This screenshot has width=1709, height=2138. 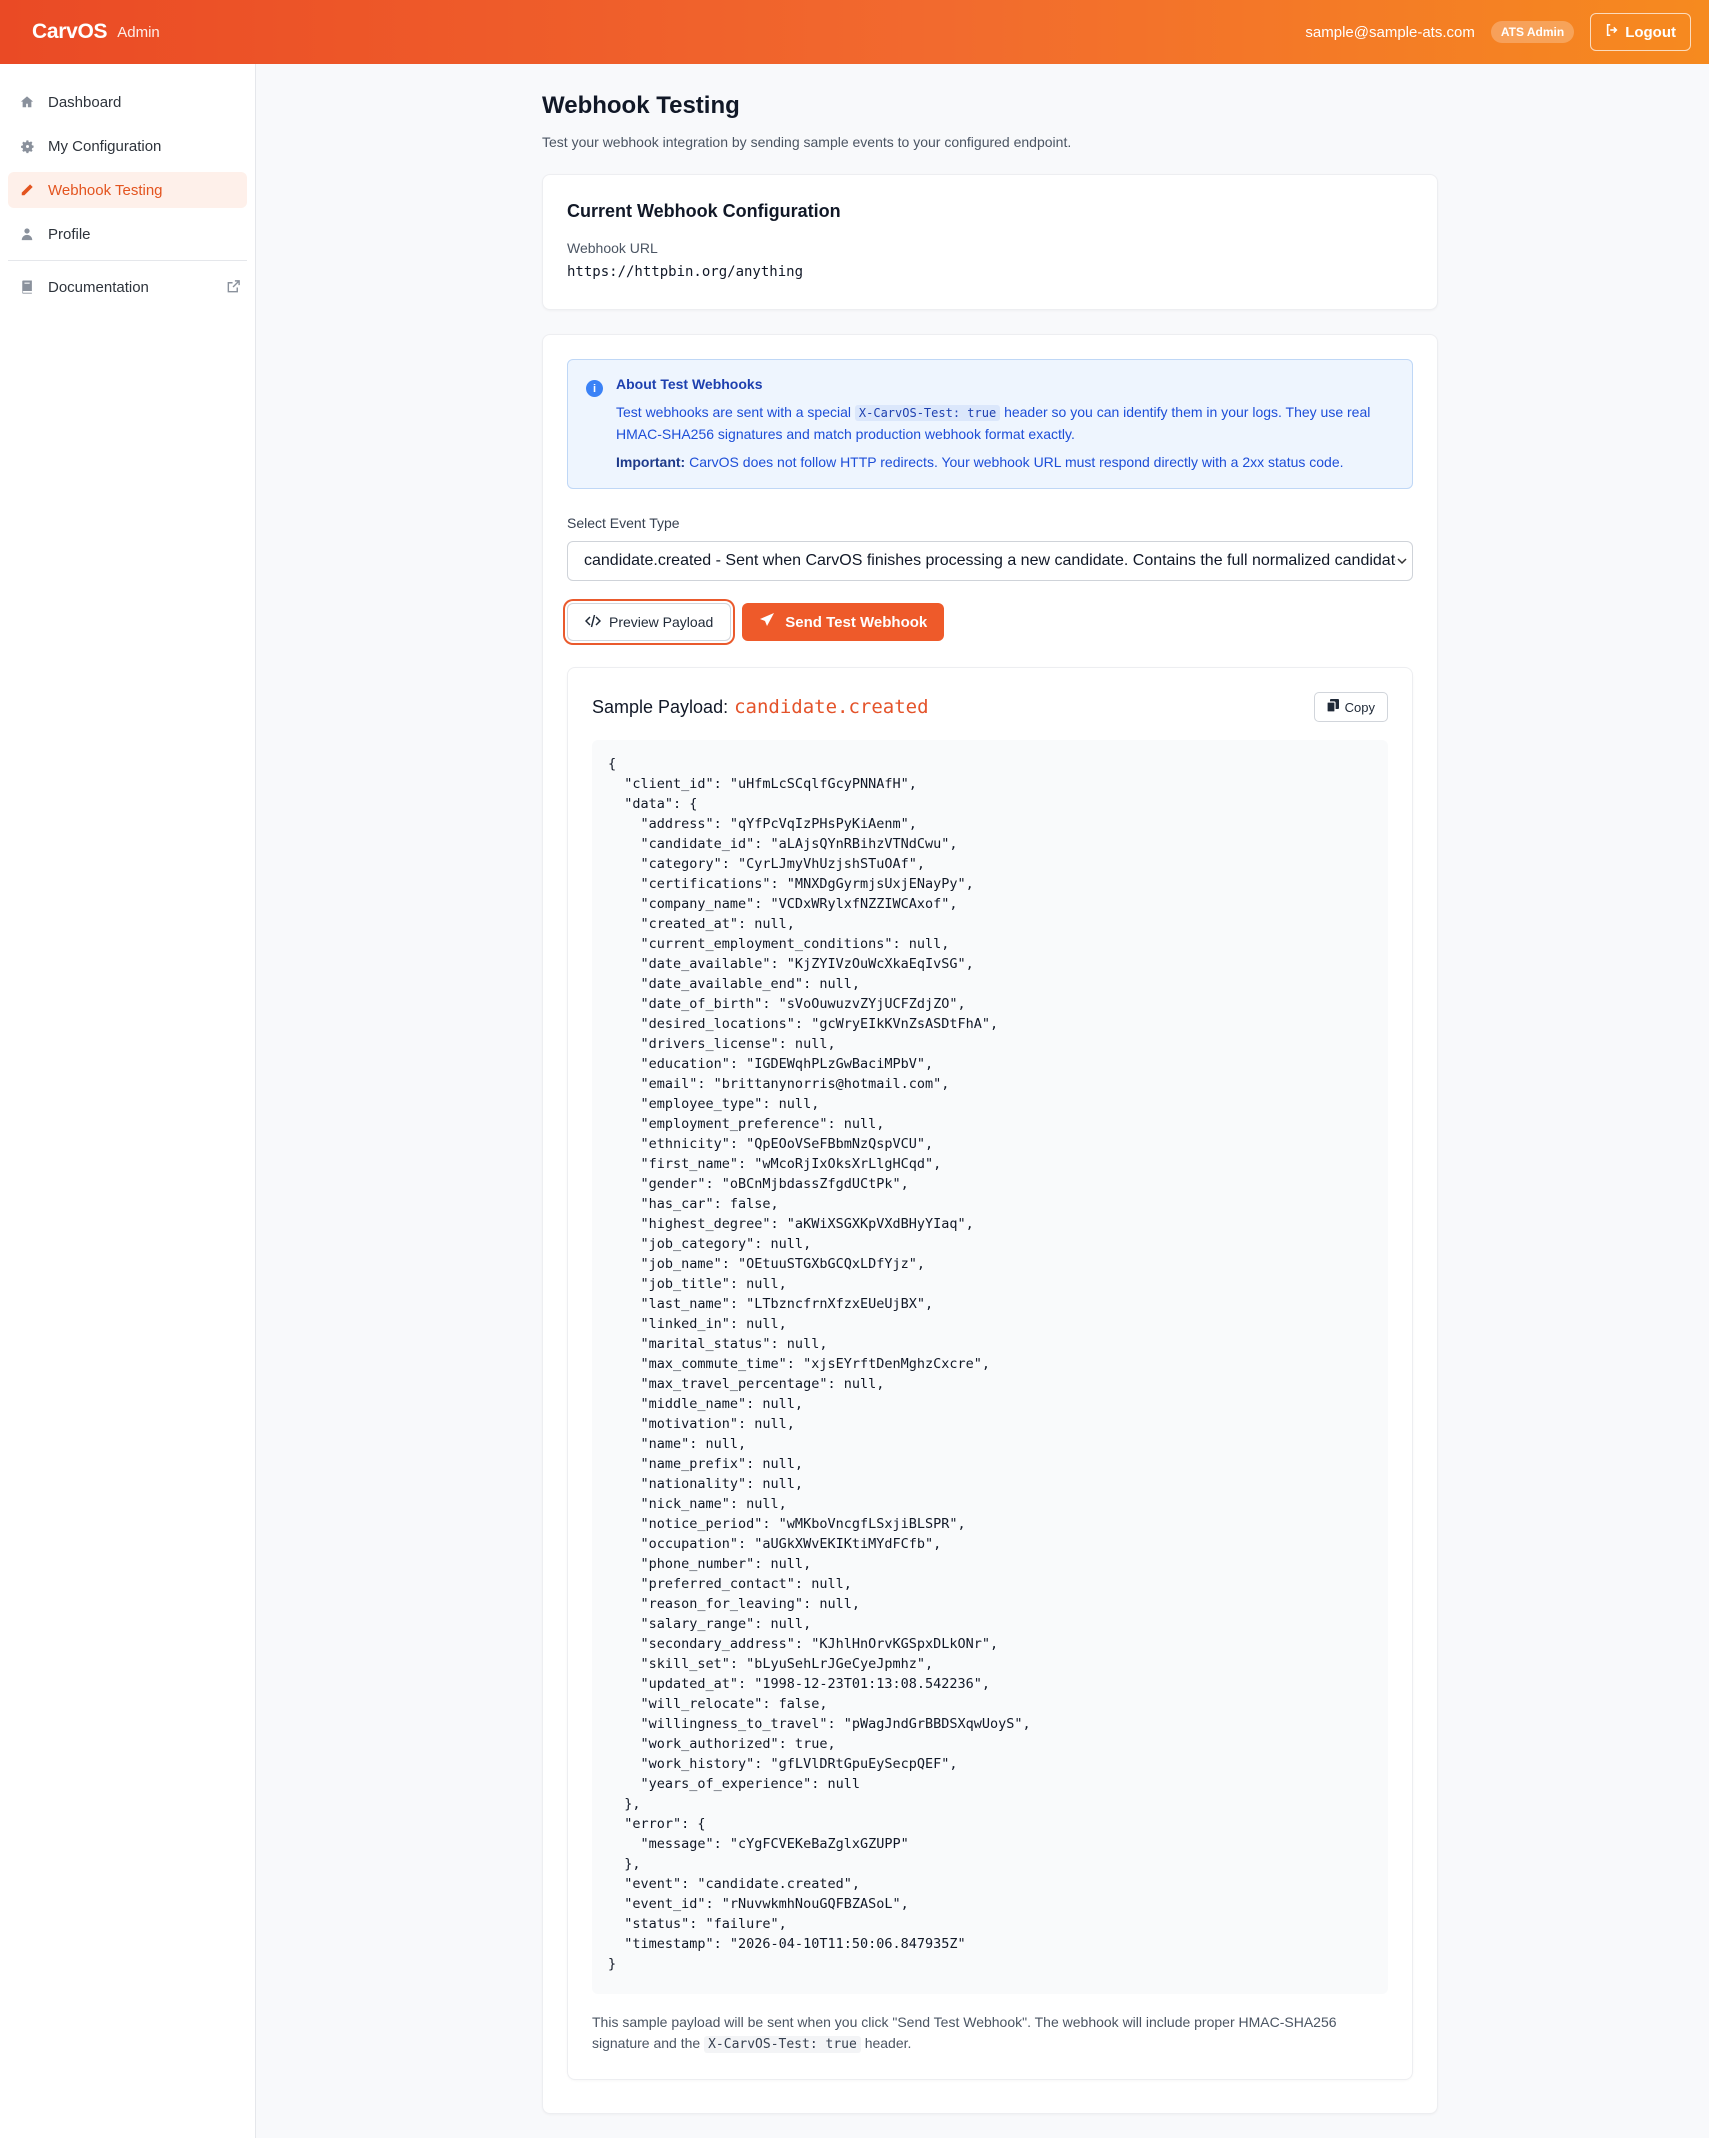 What do you see at coordinates (85, 102) in the screenshot?
I see `sidebar-item-label: Dashboard` at bounding box center [85, 102].